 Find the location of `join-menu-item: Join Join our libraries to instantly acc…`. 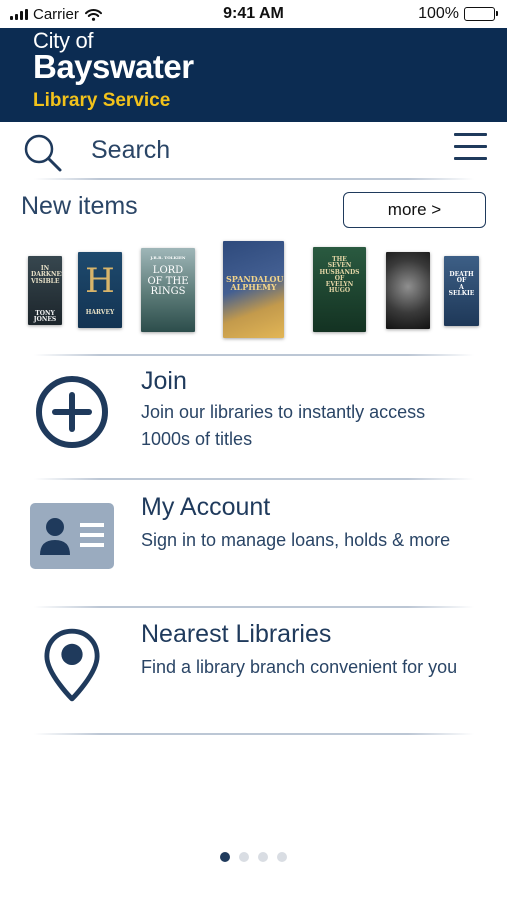

join-menu-item: Join Join our libraries to instantly acc… is located at coordinates (253, 419).